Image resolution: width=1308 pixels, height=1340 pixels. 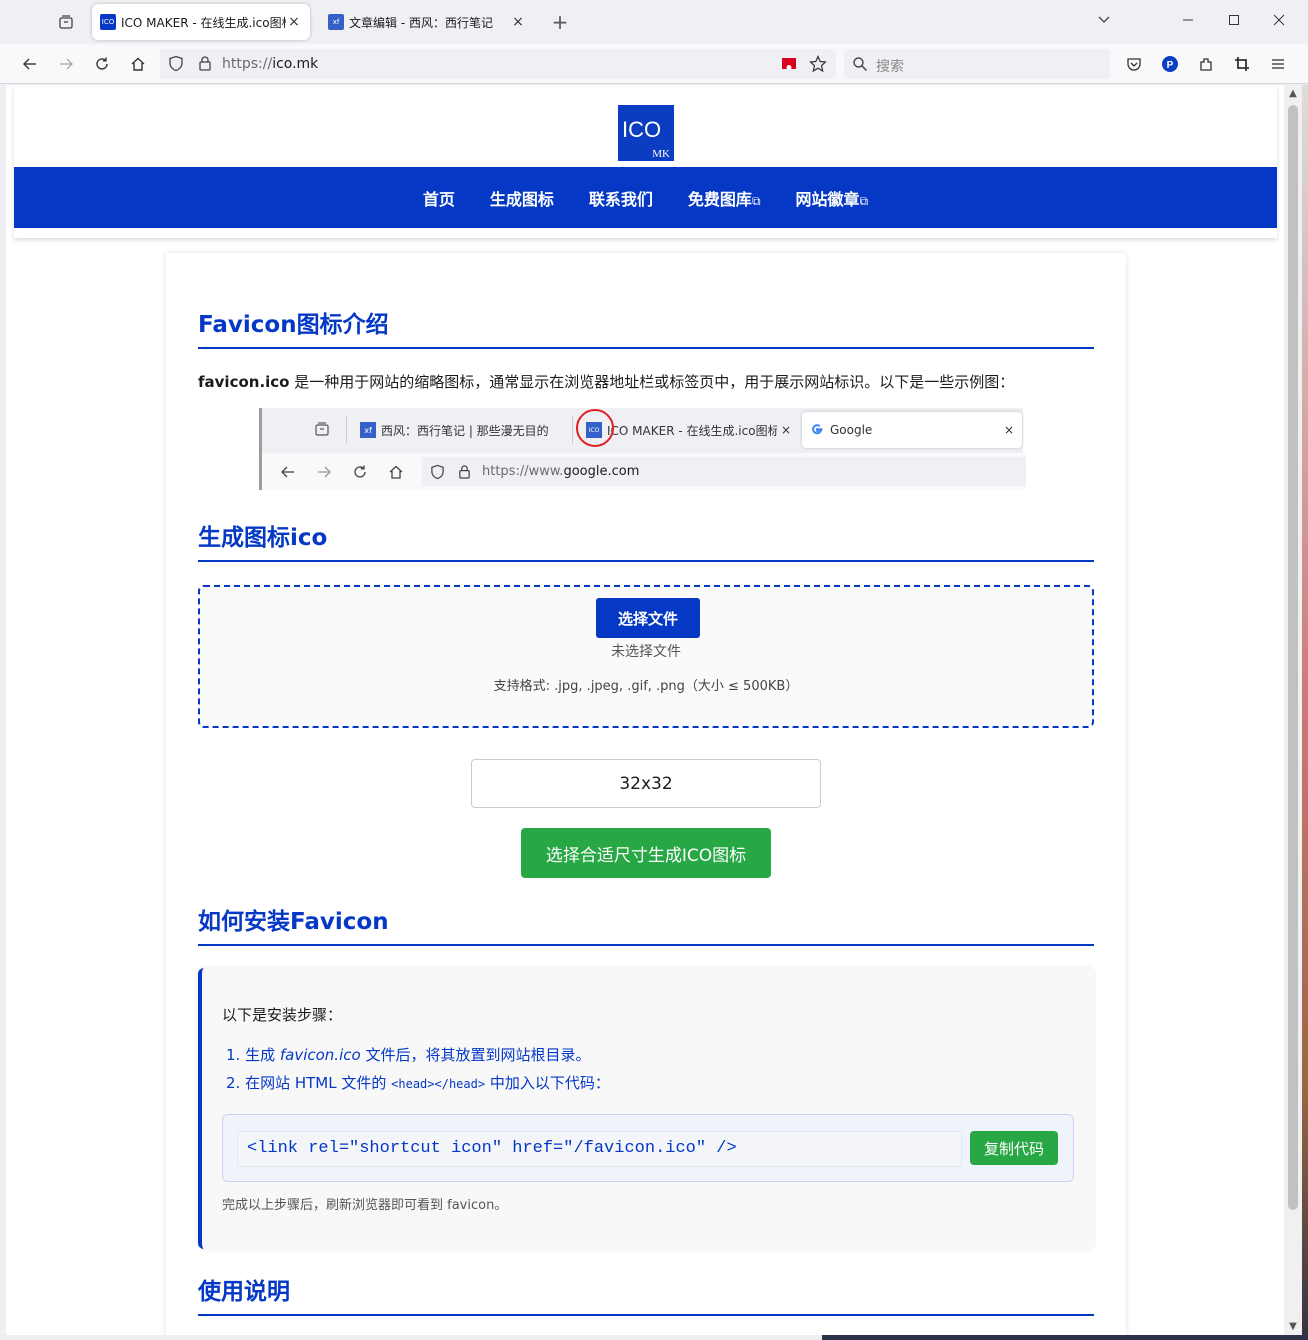 I want to click on menu-free-gallery: 免费图库⧉, so click(x=724, y=198).